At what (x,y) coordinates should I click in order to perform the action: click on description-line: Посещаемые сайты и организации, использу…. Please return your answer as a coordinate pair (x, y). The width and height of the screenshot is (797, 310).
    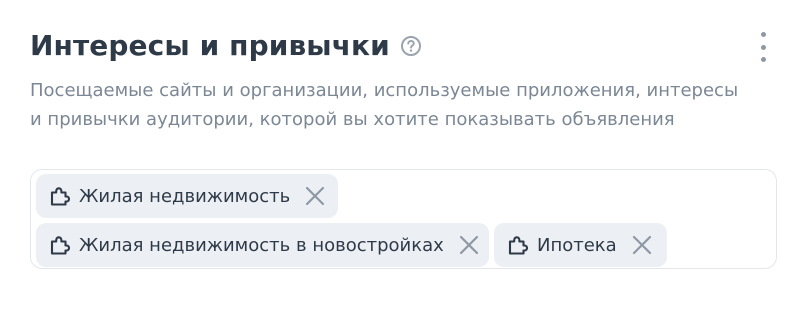
    Looking at the image, I should click on (384, 90).